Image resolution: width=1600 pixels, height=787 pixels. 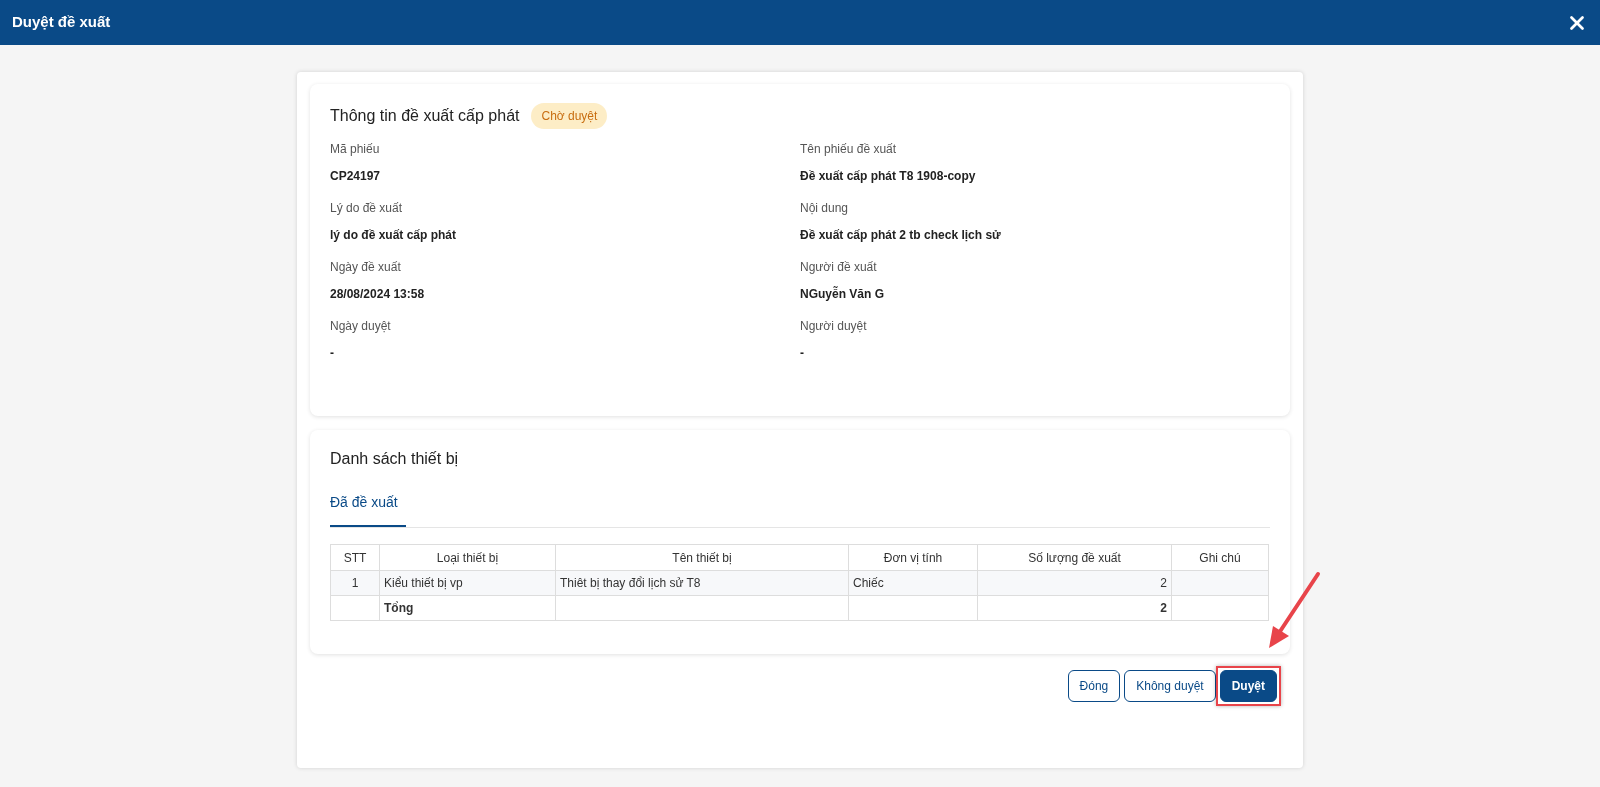 I want to click on tab: Đã đề xuất, so click(x=368, y=509).